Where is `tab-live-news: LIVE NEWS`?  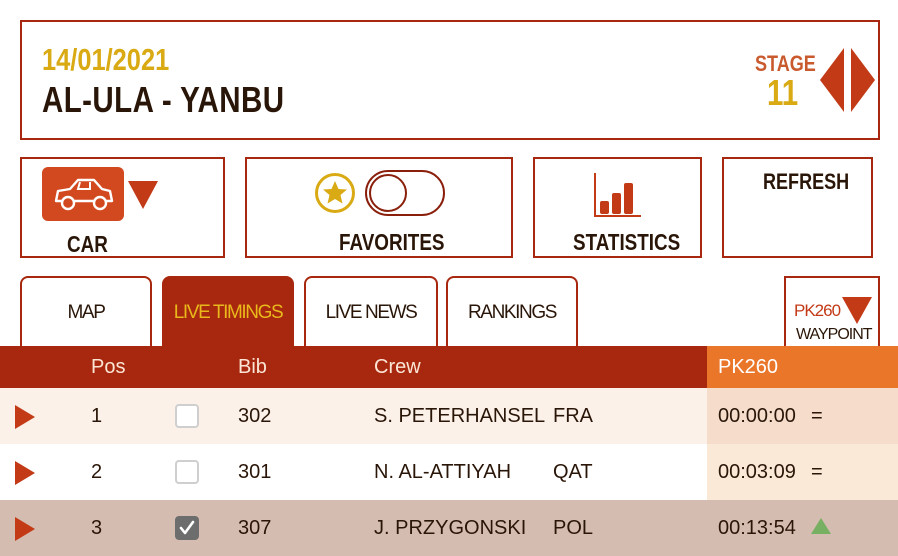
tab-live-news: LIVE NEWS is located at coordinates (371, 312).